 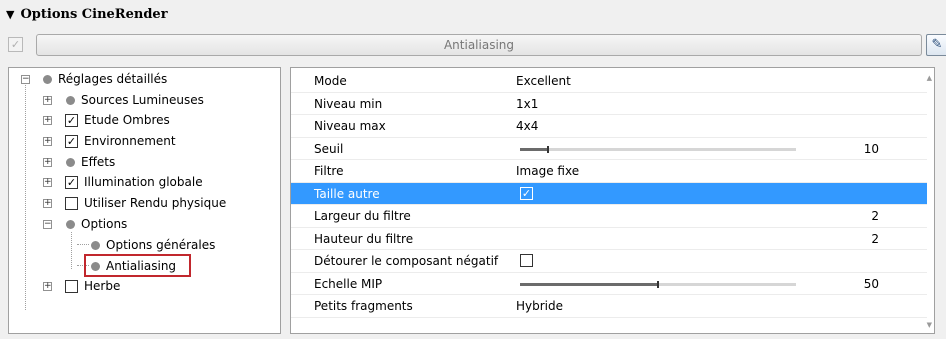 What do you see at coordinates (330, 81) in the screenshot?
I see `property-name: Mode` at bounding box center [330, 81].